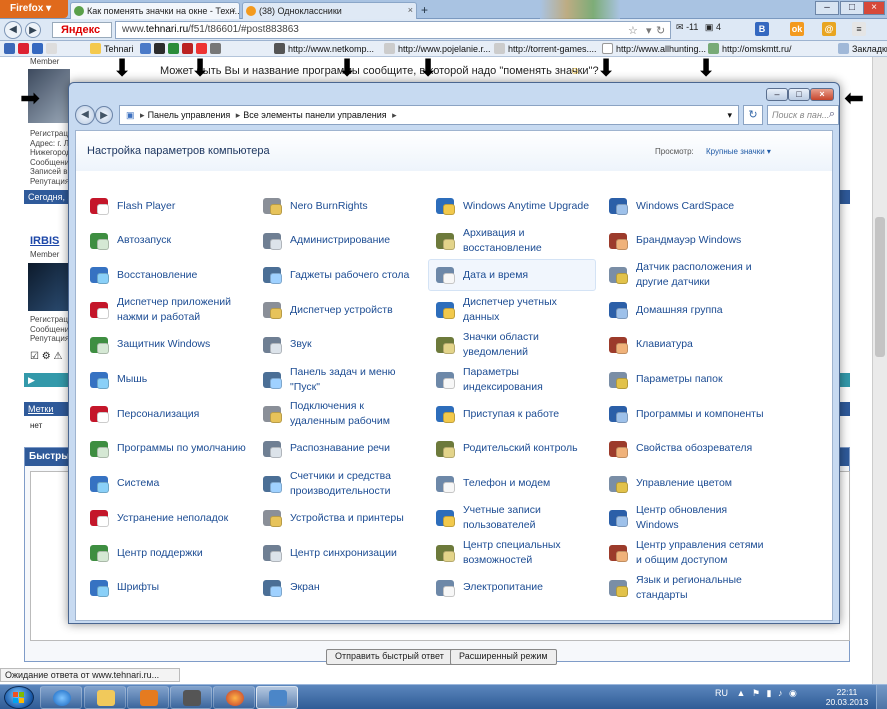 This screenshot has width=887, height=709. What do you see at coordinates (756, 693) in the screenshot?
I see `flag-icon: ⚑` at bounding box center [756, 693].